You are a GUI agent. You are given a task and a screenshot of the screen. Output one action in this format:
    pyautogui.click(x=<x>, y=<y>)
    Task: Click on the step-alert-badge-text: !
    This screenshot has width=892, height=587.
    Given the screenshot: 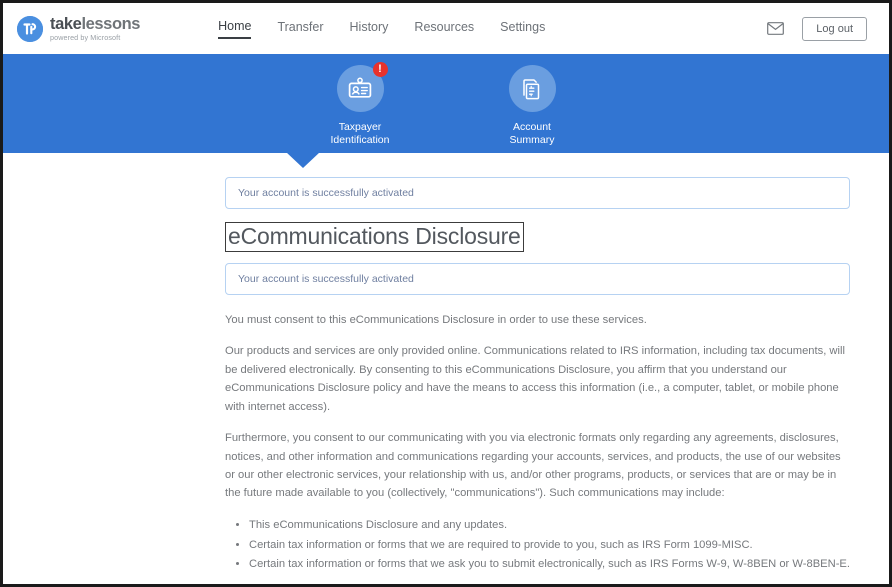 What is the action you would take?
    pyautogui.click(x=380, y=68)
    